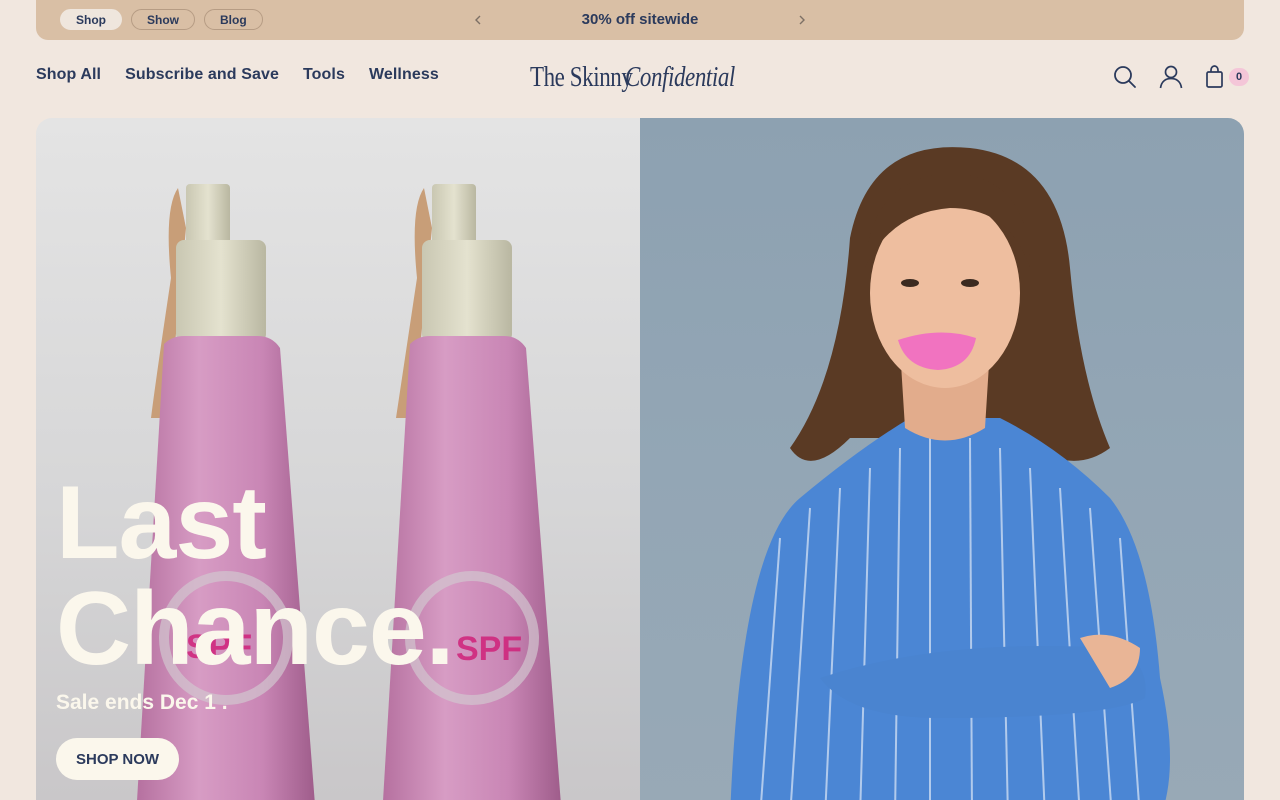 The width and height of the screenshot is (1280, 800). I want to click on nav-tools: Tools, so click(324, 75).